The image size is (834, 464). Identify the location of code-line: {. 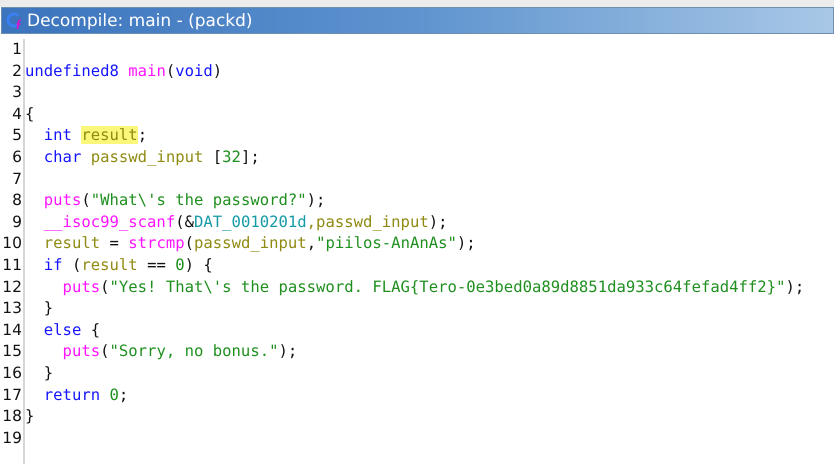
(29, 113).